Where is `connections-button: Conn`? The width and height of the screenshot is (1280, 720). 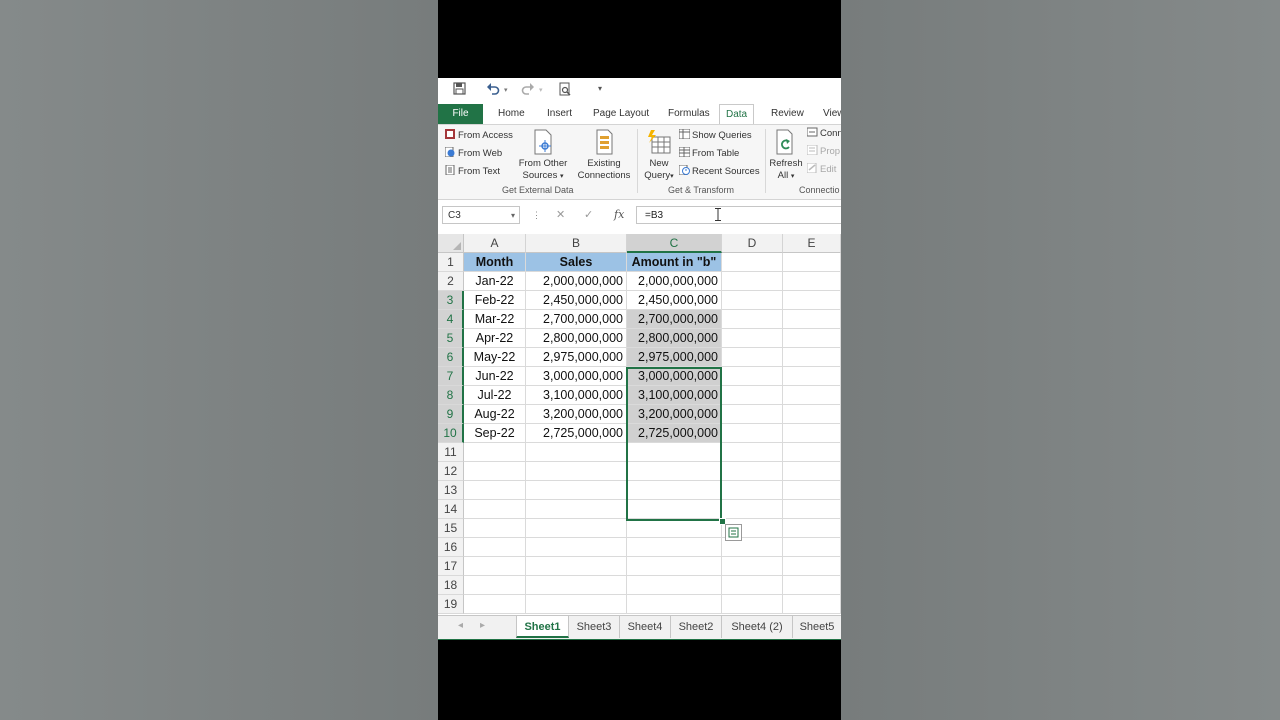
connections-button: Conn is located at coordinates (823, 134).